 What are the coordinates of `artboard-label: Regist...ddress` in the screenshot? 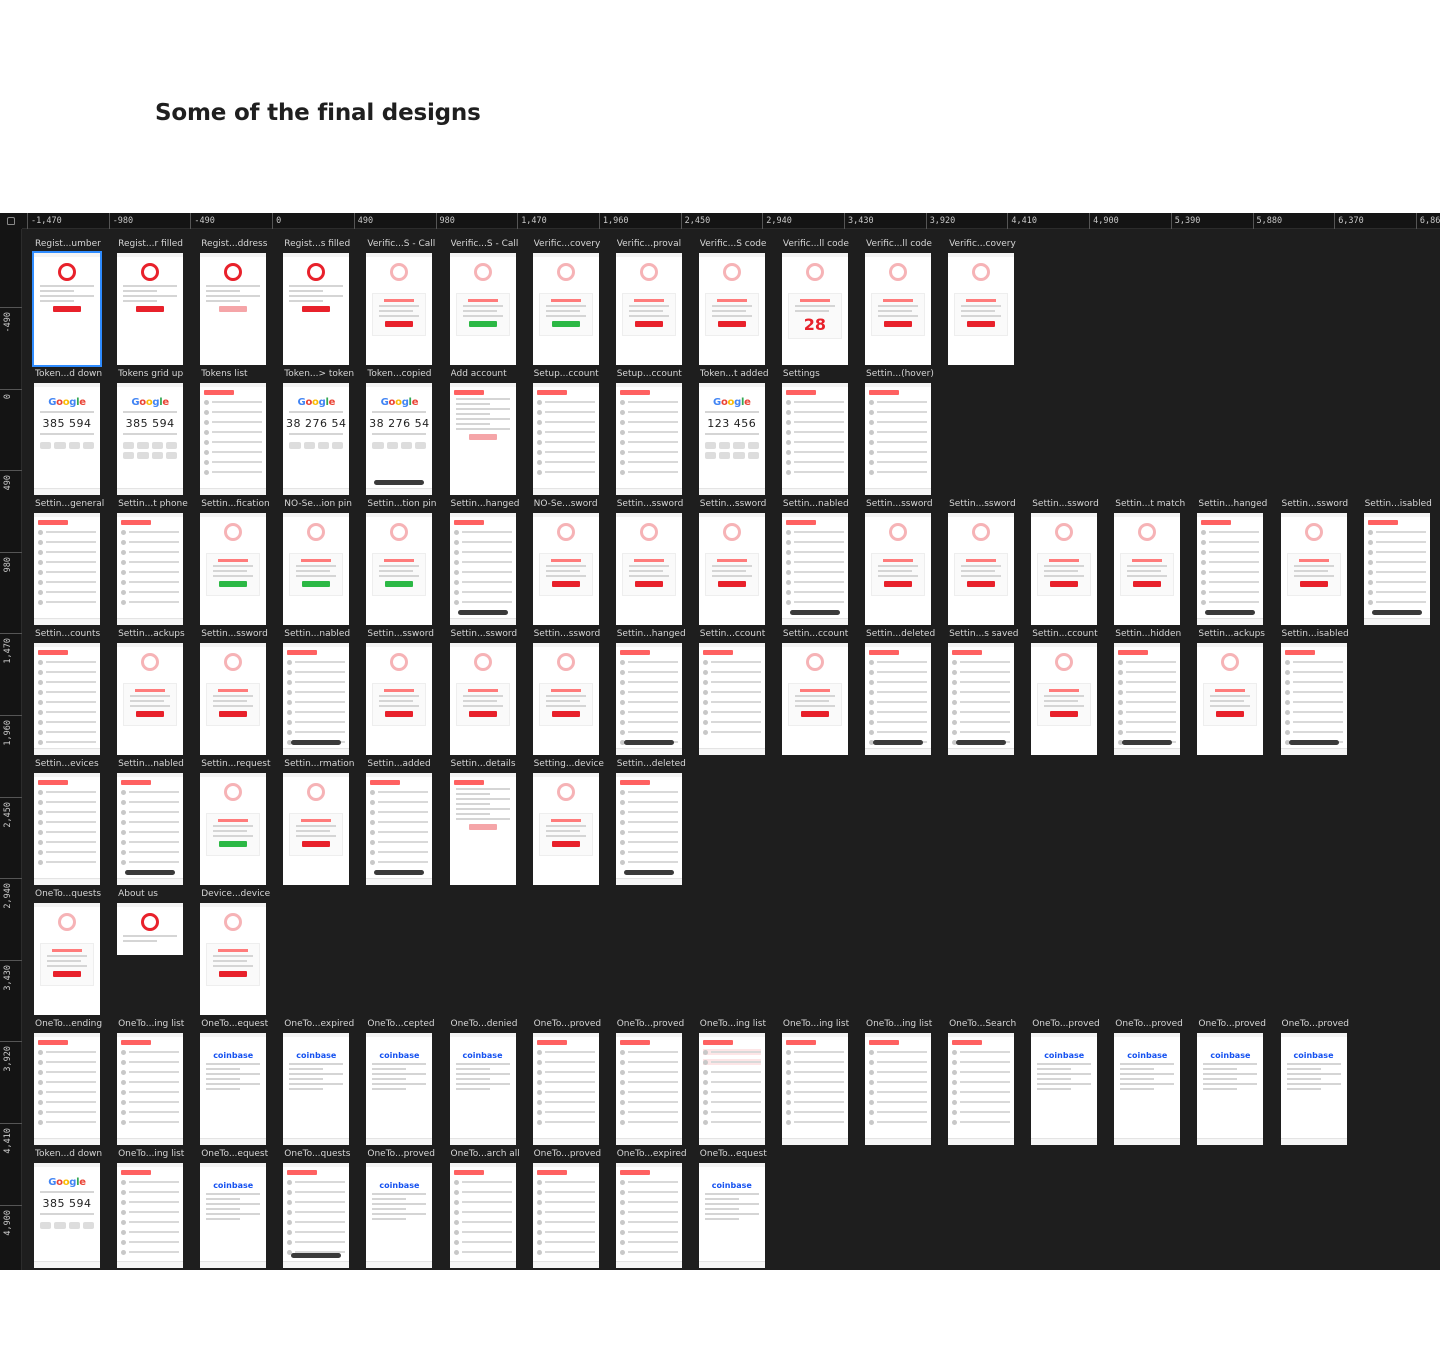 It's located at (237, 244).